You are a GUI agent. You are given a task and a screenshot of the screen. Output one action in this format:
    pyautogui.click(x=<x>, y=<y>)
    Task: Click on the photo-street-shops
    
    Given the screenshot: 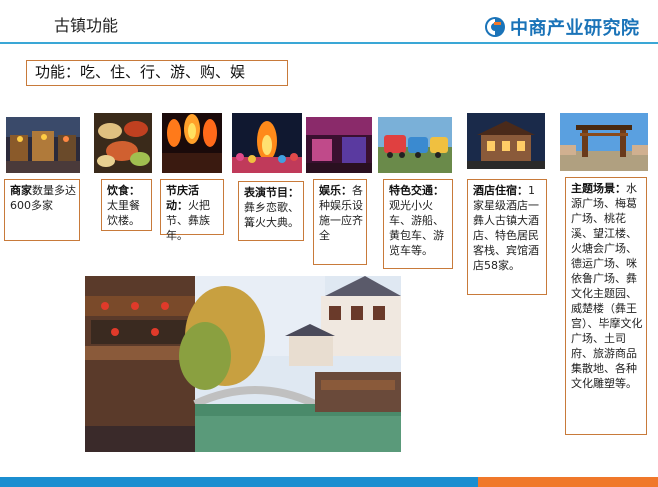 What is the action you would take?
    pyautogui.click(x=43, y=145)
    